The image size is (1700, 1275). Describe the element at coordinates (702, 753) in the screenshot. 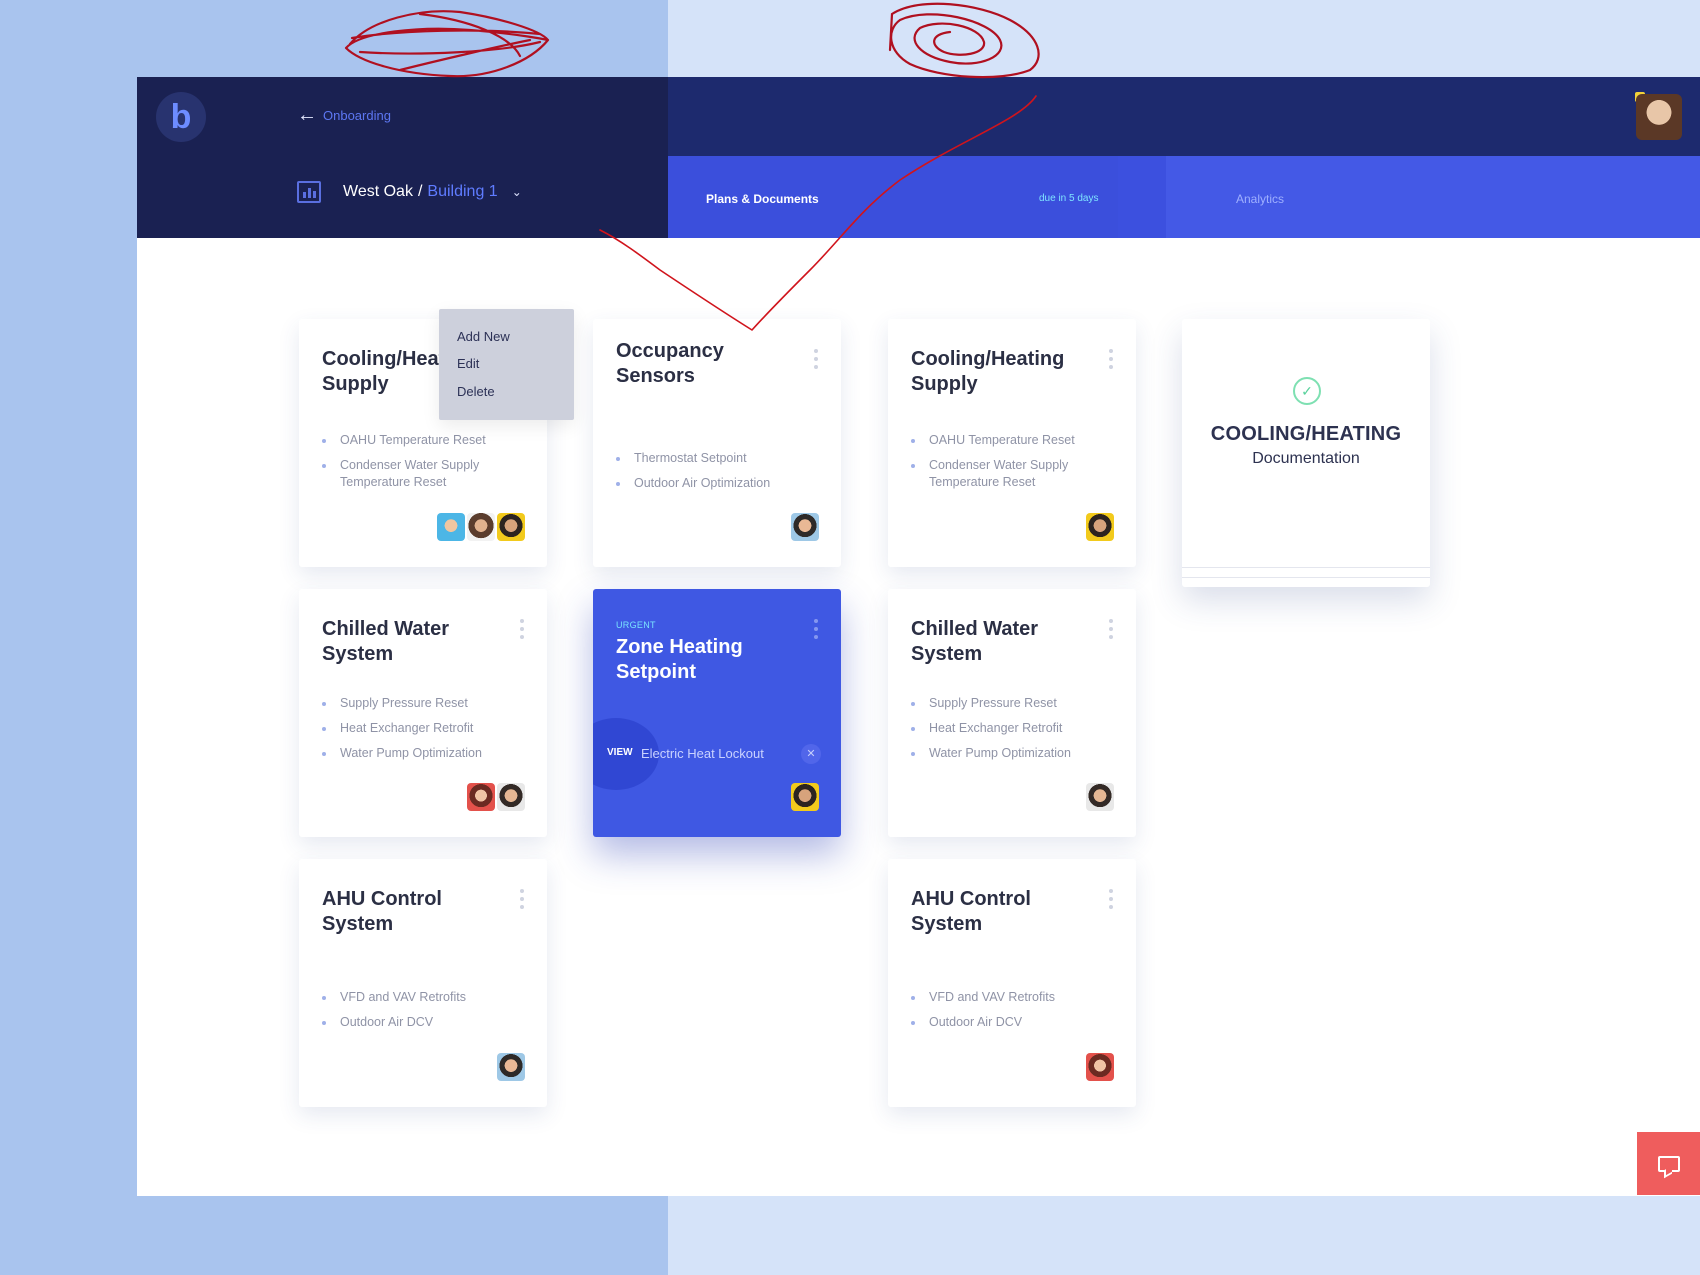

I see `view-description: Electric Heat Lockout` at that location.